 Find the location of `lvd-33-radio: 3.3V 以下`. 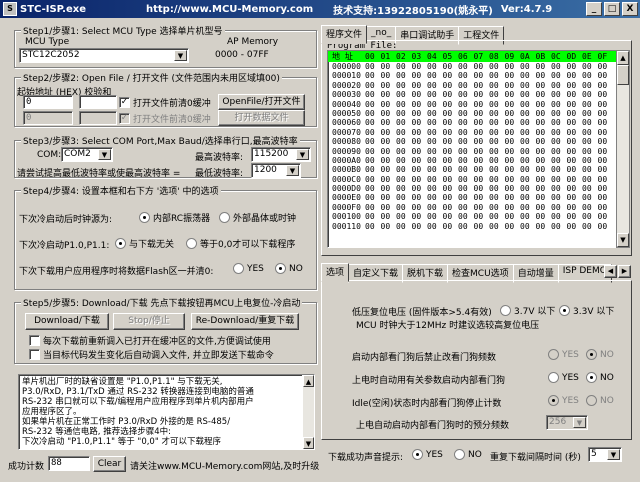

lvd-33-radio: 3.3V 以下 is located at coordinates (586, 310).